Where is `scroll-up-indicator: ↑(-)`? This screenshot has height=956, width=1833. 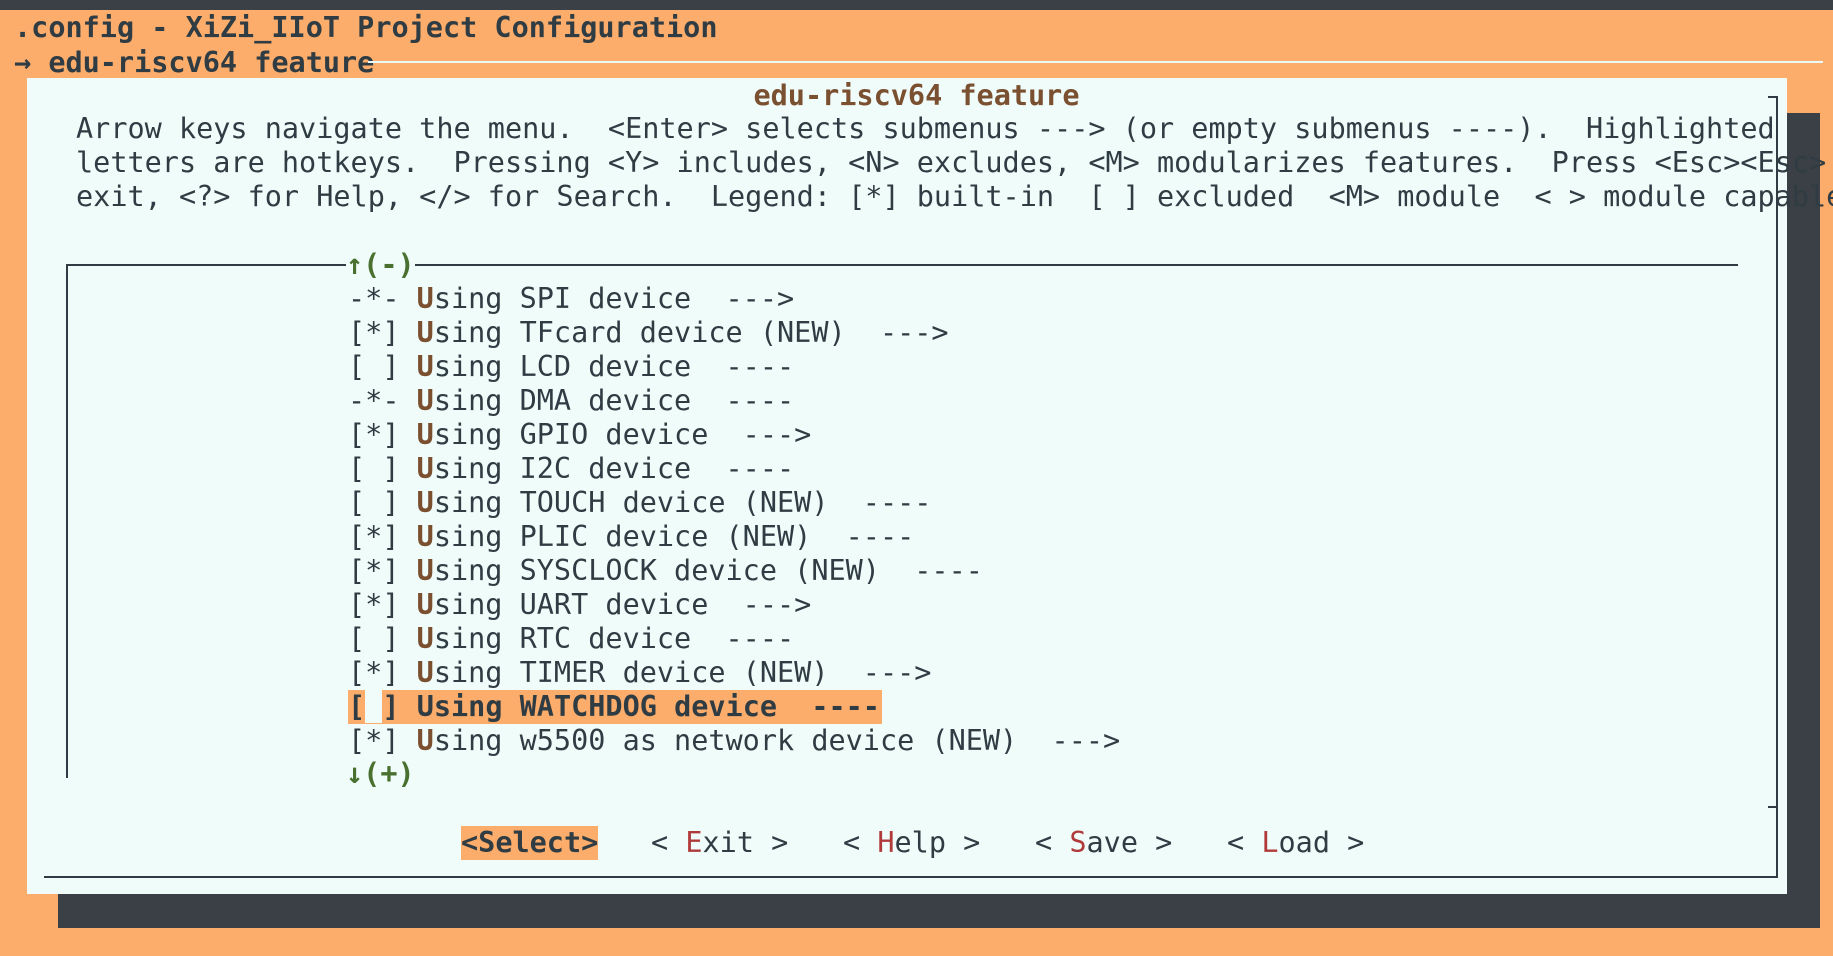
scroll-up-indicator: ↑(-) is located at coordinates (380, 265).